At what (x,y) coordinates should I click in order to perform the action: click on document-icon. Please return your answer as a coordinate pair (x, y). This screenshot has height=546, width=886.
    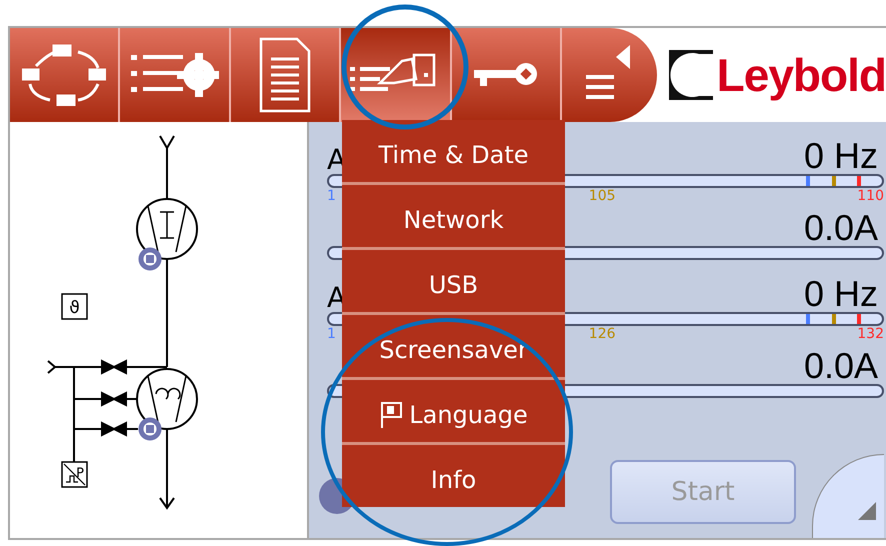
    Looking at the image, I should click on (285, 75).